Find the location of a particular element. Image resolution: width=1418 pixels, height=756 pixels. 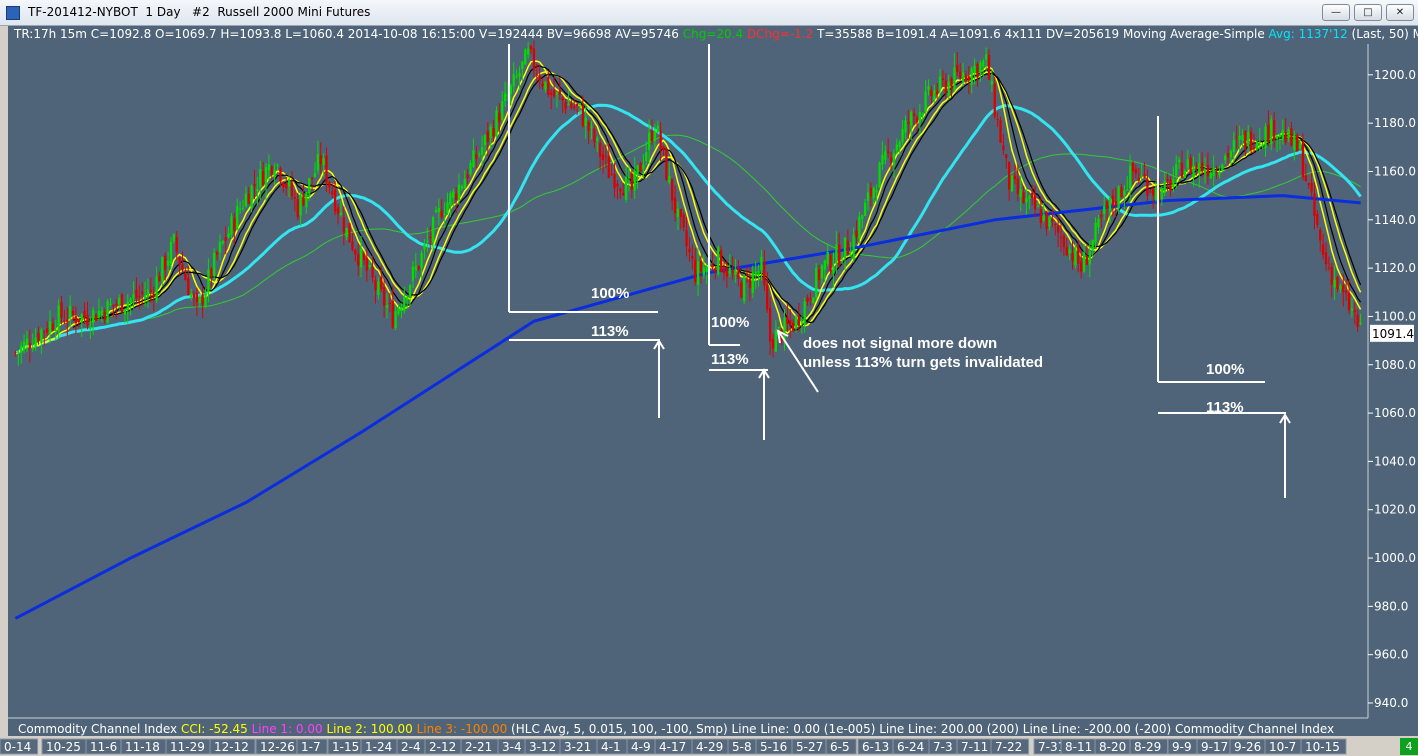

x-tick-label: 4-9 is located at coordinates (642, 746).